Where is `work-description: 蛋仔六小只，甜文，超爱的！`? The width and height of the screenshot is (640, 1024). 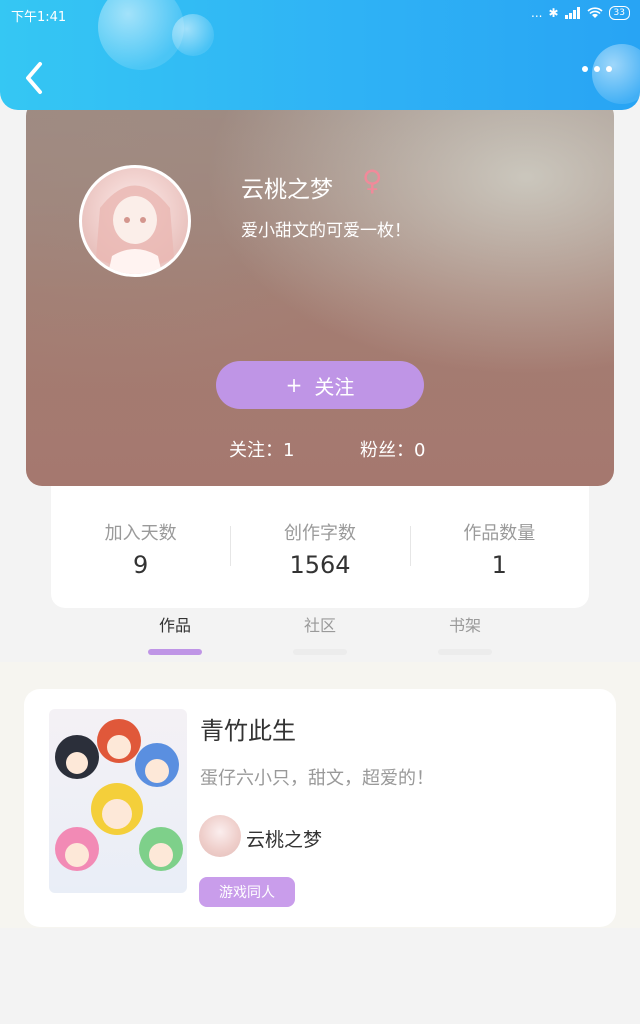 work-description: 蛋仔六小只，甜文，超爱的！ is located at coordinates (317, 778).